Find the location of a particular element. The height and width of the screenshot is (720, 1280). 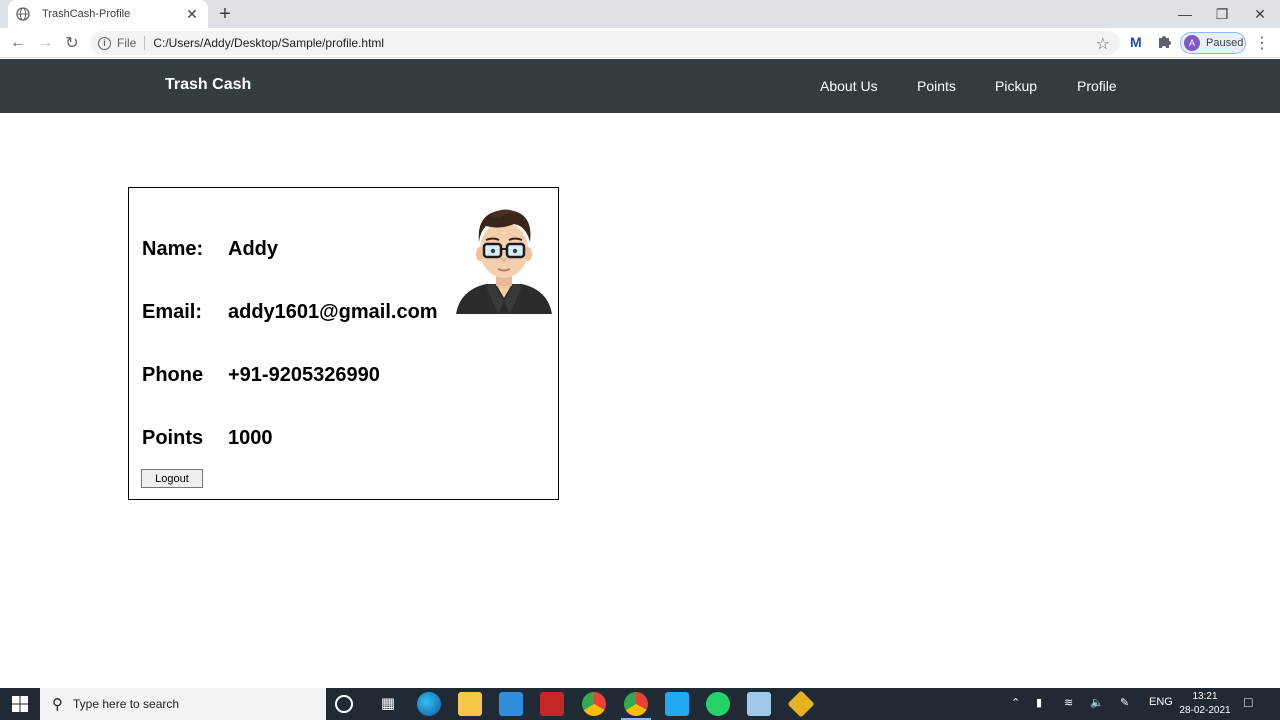

task-view-icon: ▦ is located at coordinates (388, 704).